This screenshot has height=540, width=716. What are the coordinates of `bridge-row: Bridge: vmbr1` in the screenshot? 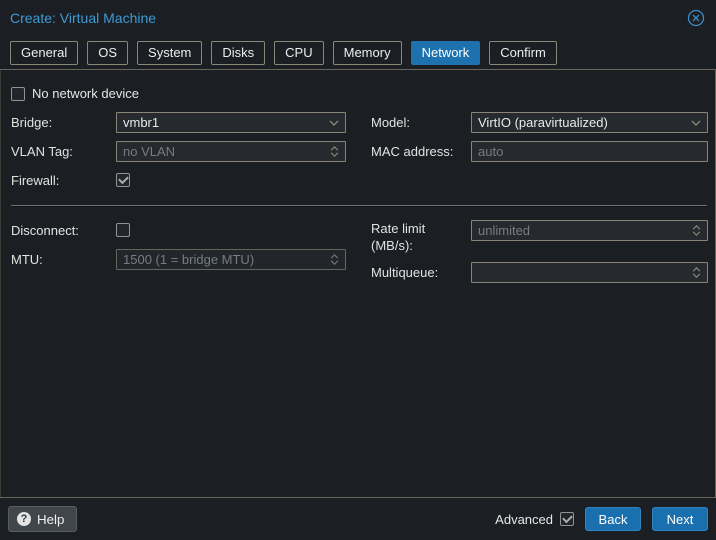 It's located at (191, 122).